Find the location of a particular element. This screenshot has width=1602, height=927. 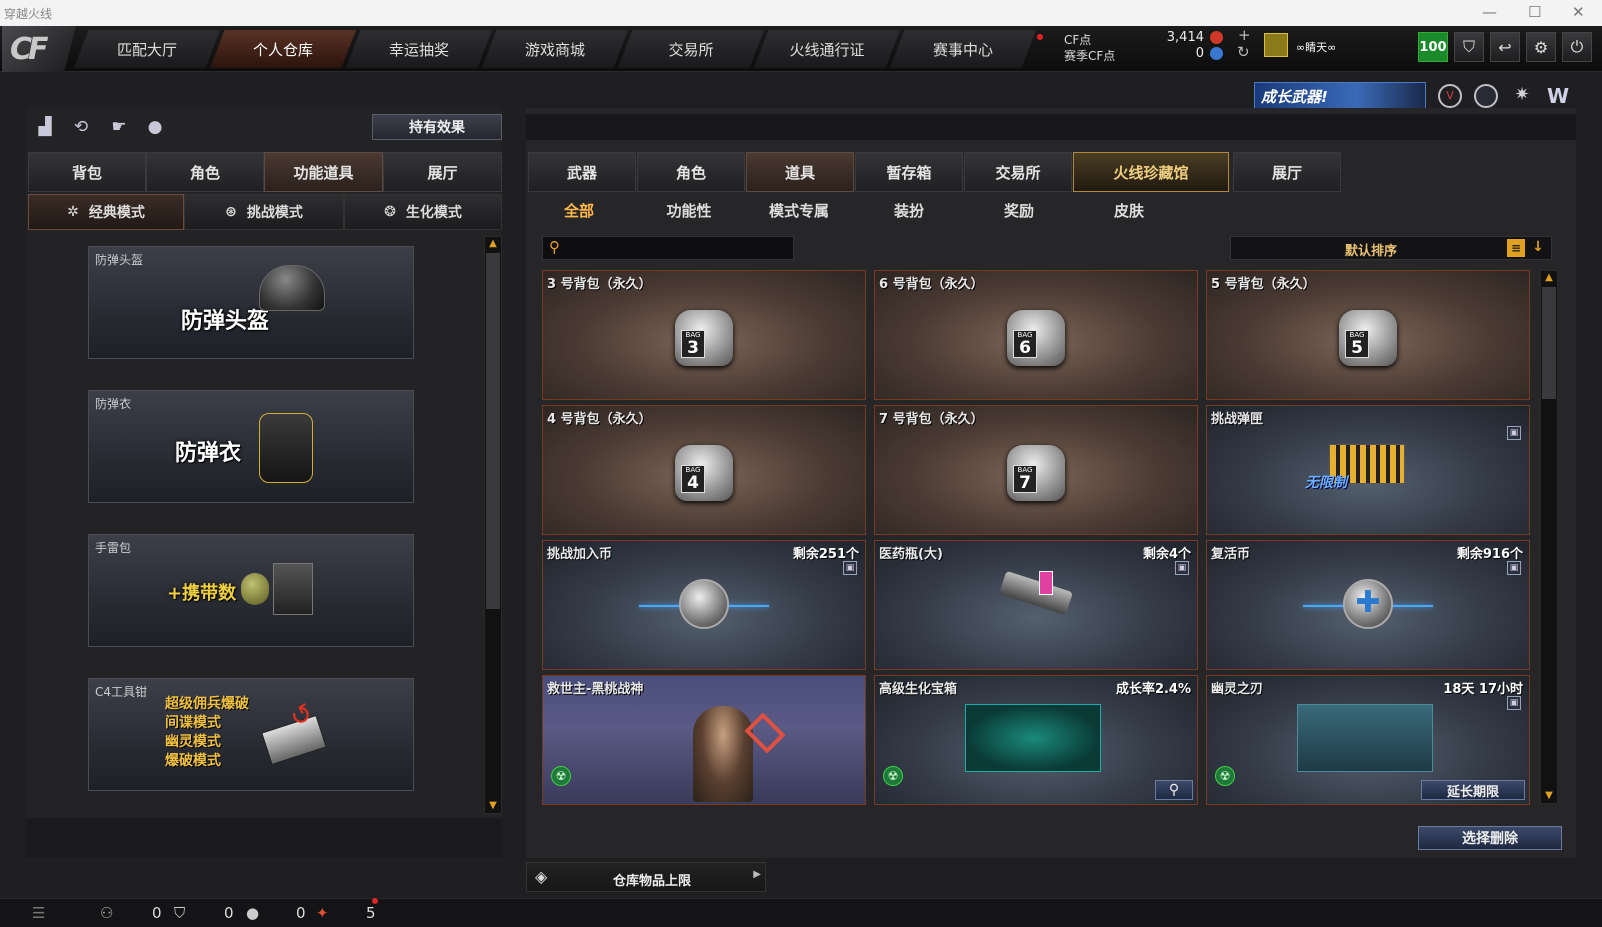

nav-tab-game-mall: 游戏商城 is located at coordinates (555, 49).